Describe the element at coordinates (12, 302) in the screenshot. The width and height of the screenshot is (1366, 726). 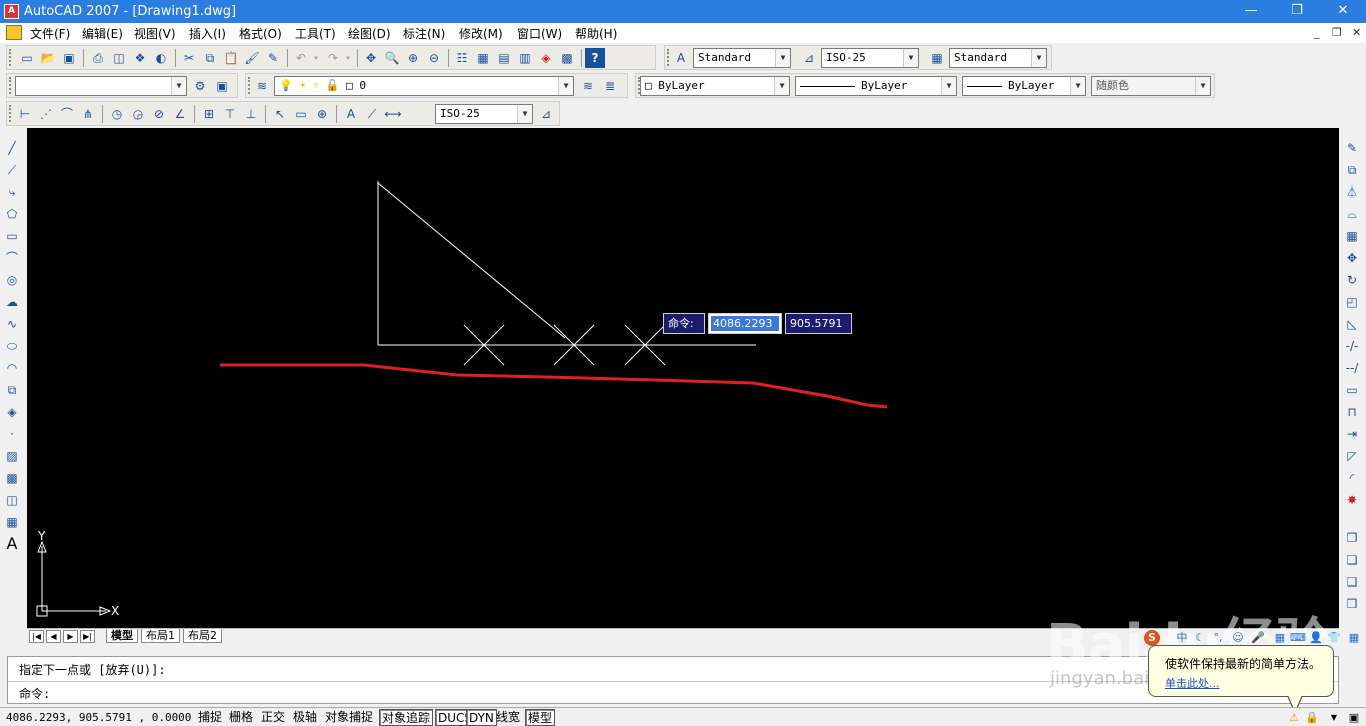
I see `revision-cloud-icon: ☁` at that location.